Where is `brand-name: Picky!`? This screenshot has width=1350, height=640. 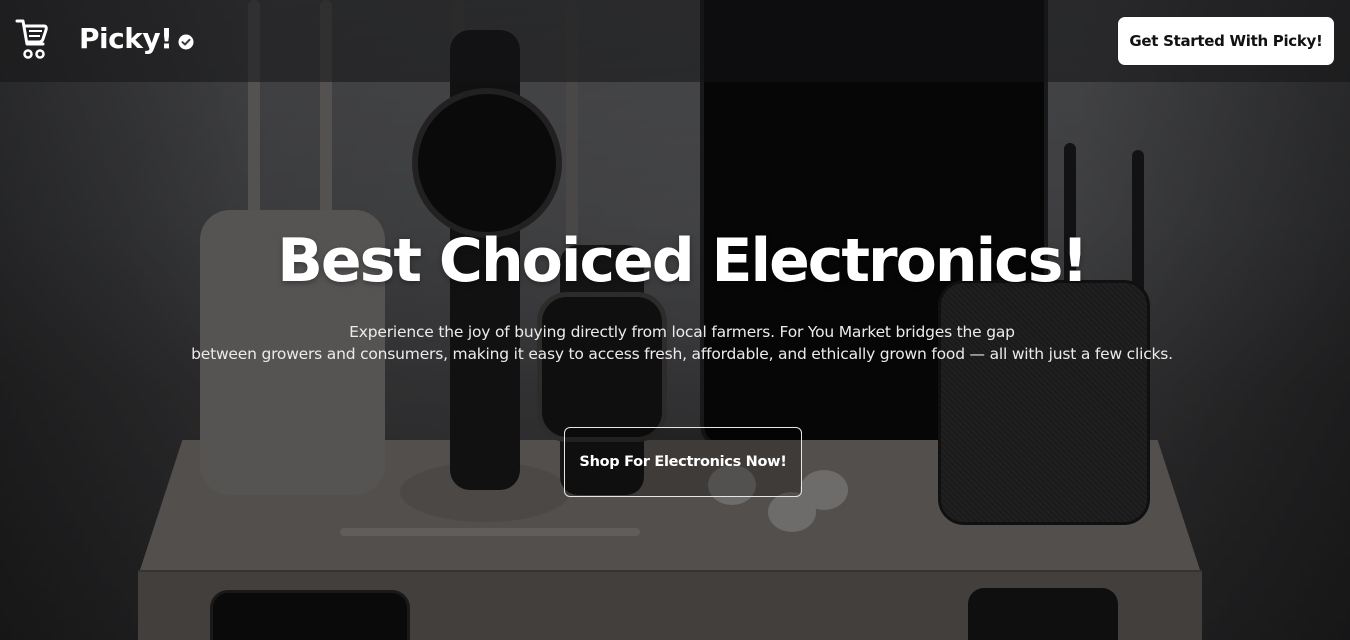
brand-name: Picky! is located at coordinates (126, 38).